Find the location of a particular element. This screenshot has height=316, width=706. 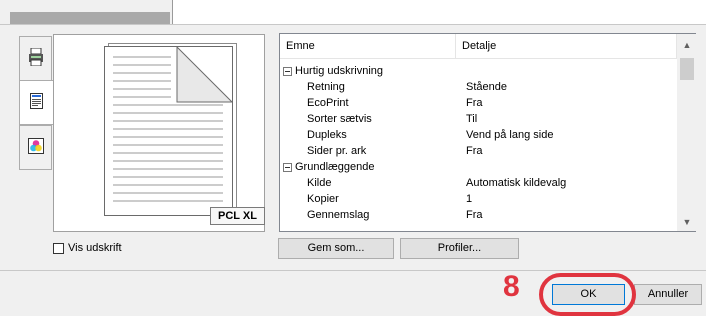

item-value: Automatisk kildevalg is located at coordinates (516, 183).